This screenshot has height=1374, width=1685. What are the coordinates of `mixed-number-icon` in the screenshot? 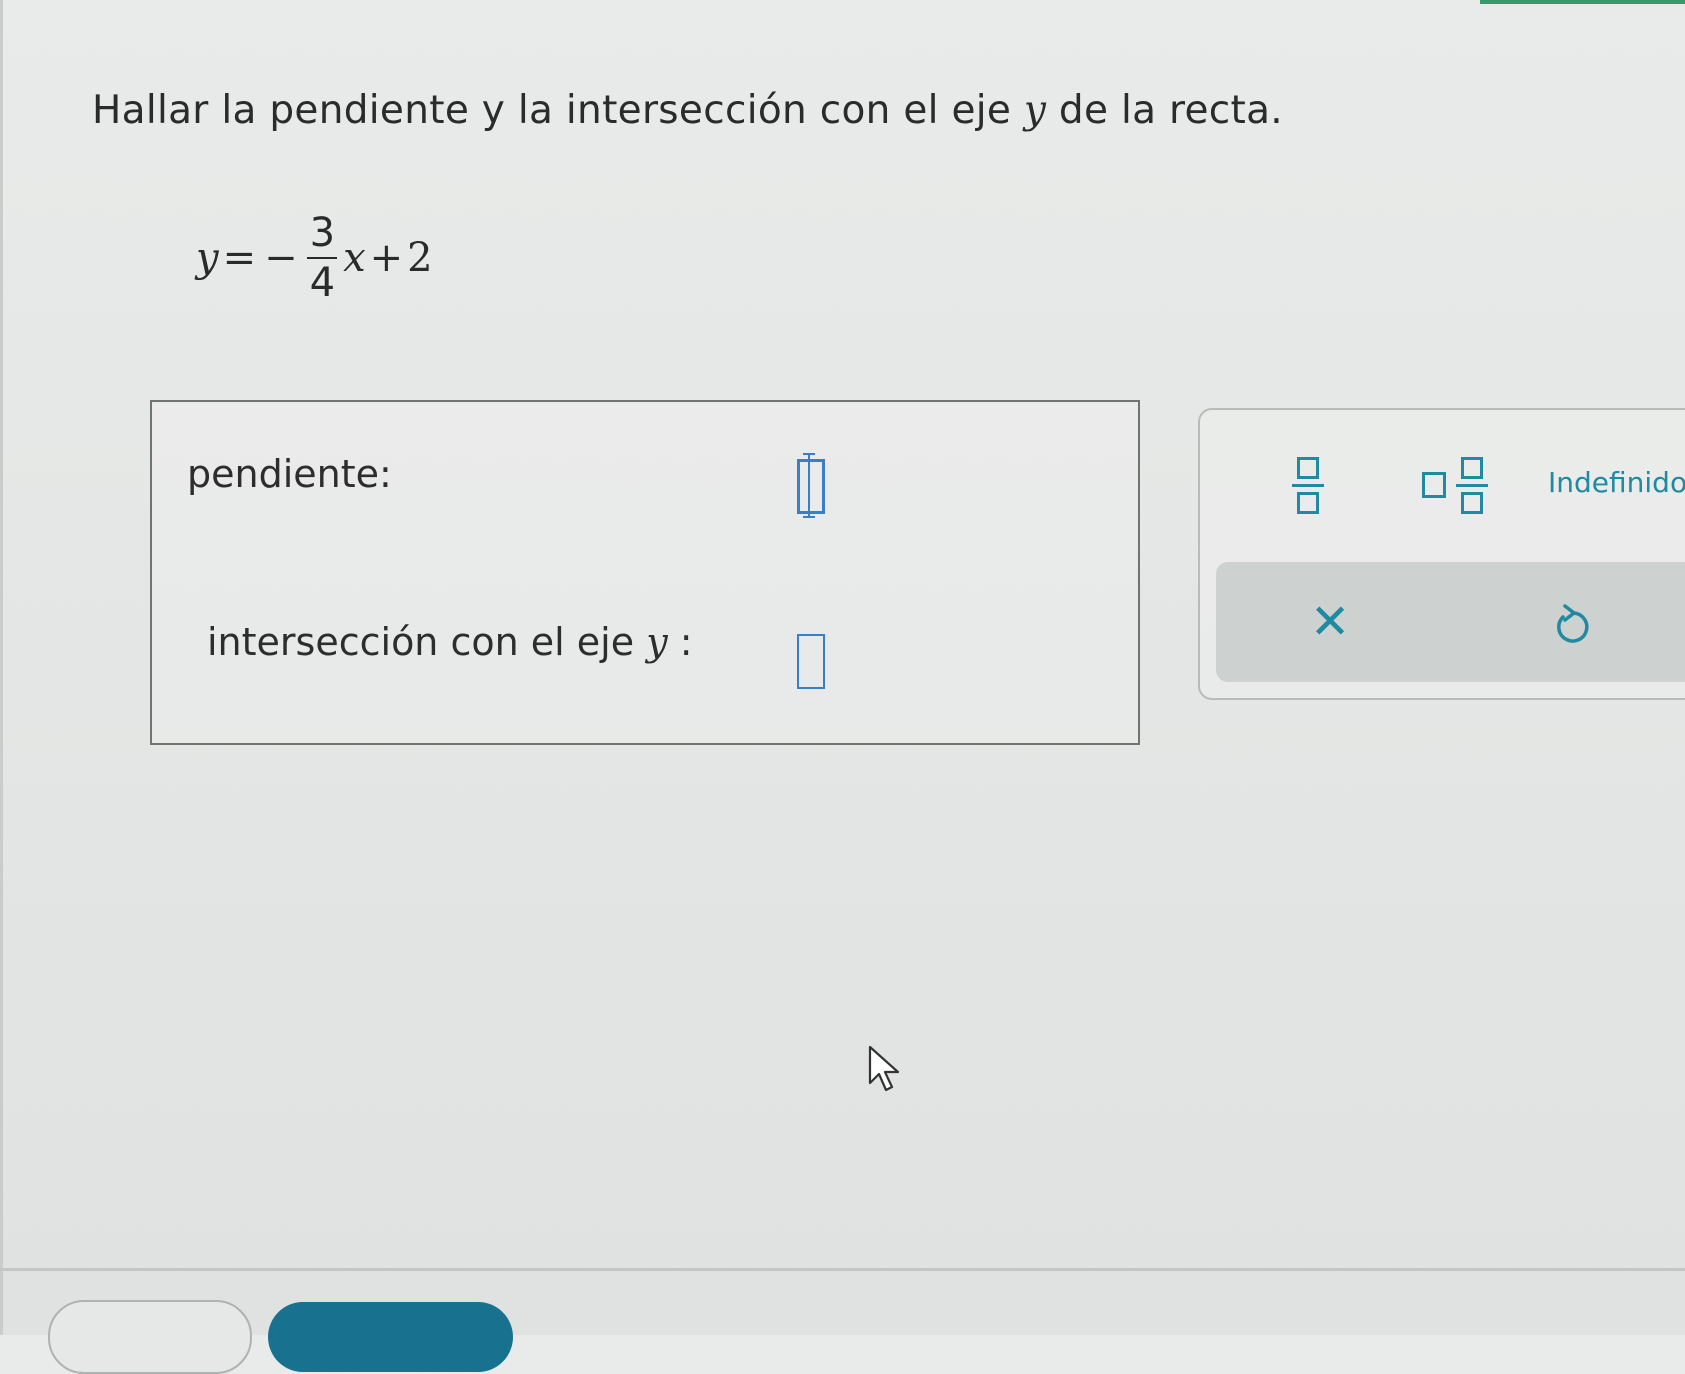 It's located at (1472, 485).